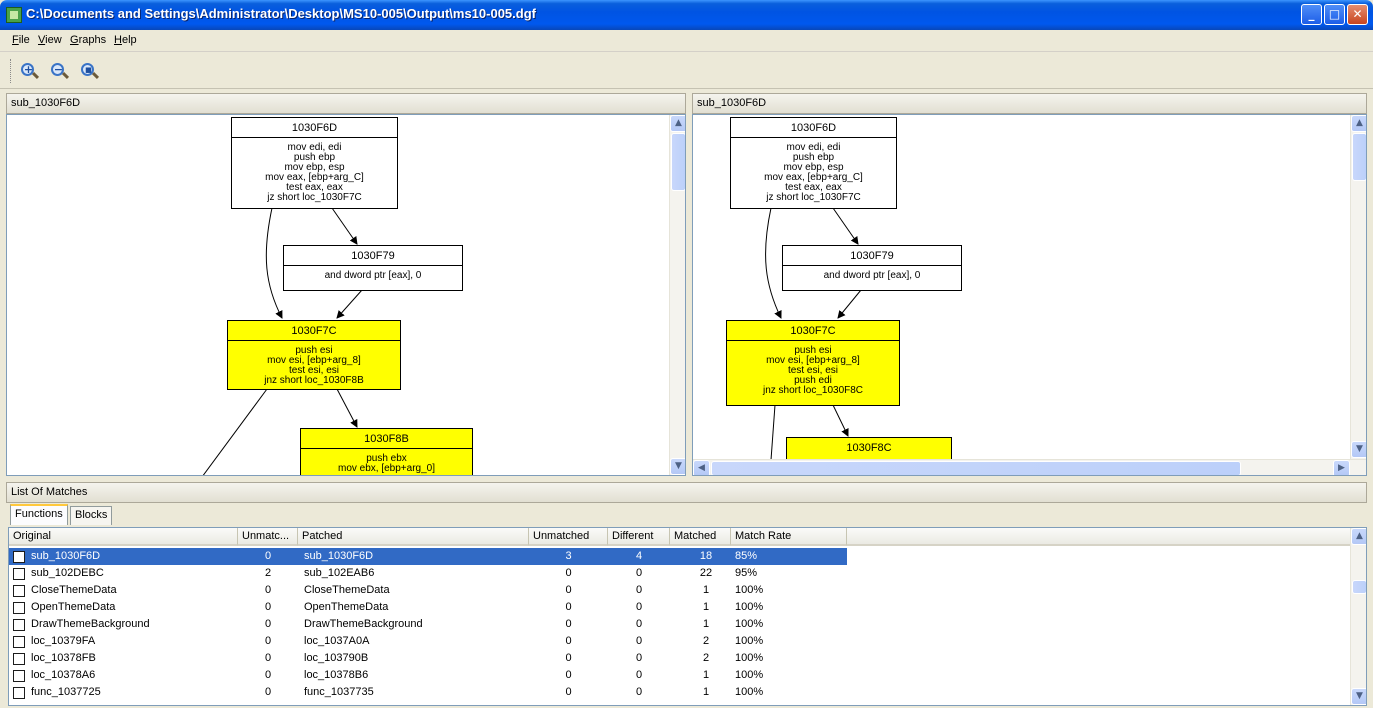 The width and height of the screenshot is (1373, 708). Describe the element at coordinates (386, 451) in the screenshot. I see `left-node-1030F8B: 1030F8B push ebx mov ebx, [ebp+arg_0]` at that location.